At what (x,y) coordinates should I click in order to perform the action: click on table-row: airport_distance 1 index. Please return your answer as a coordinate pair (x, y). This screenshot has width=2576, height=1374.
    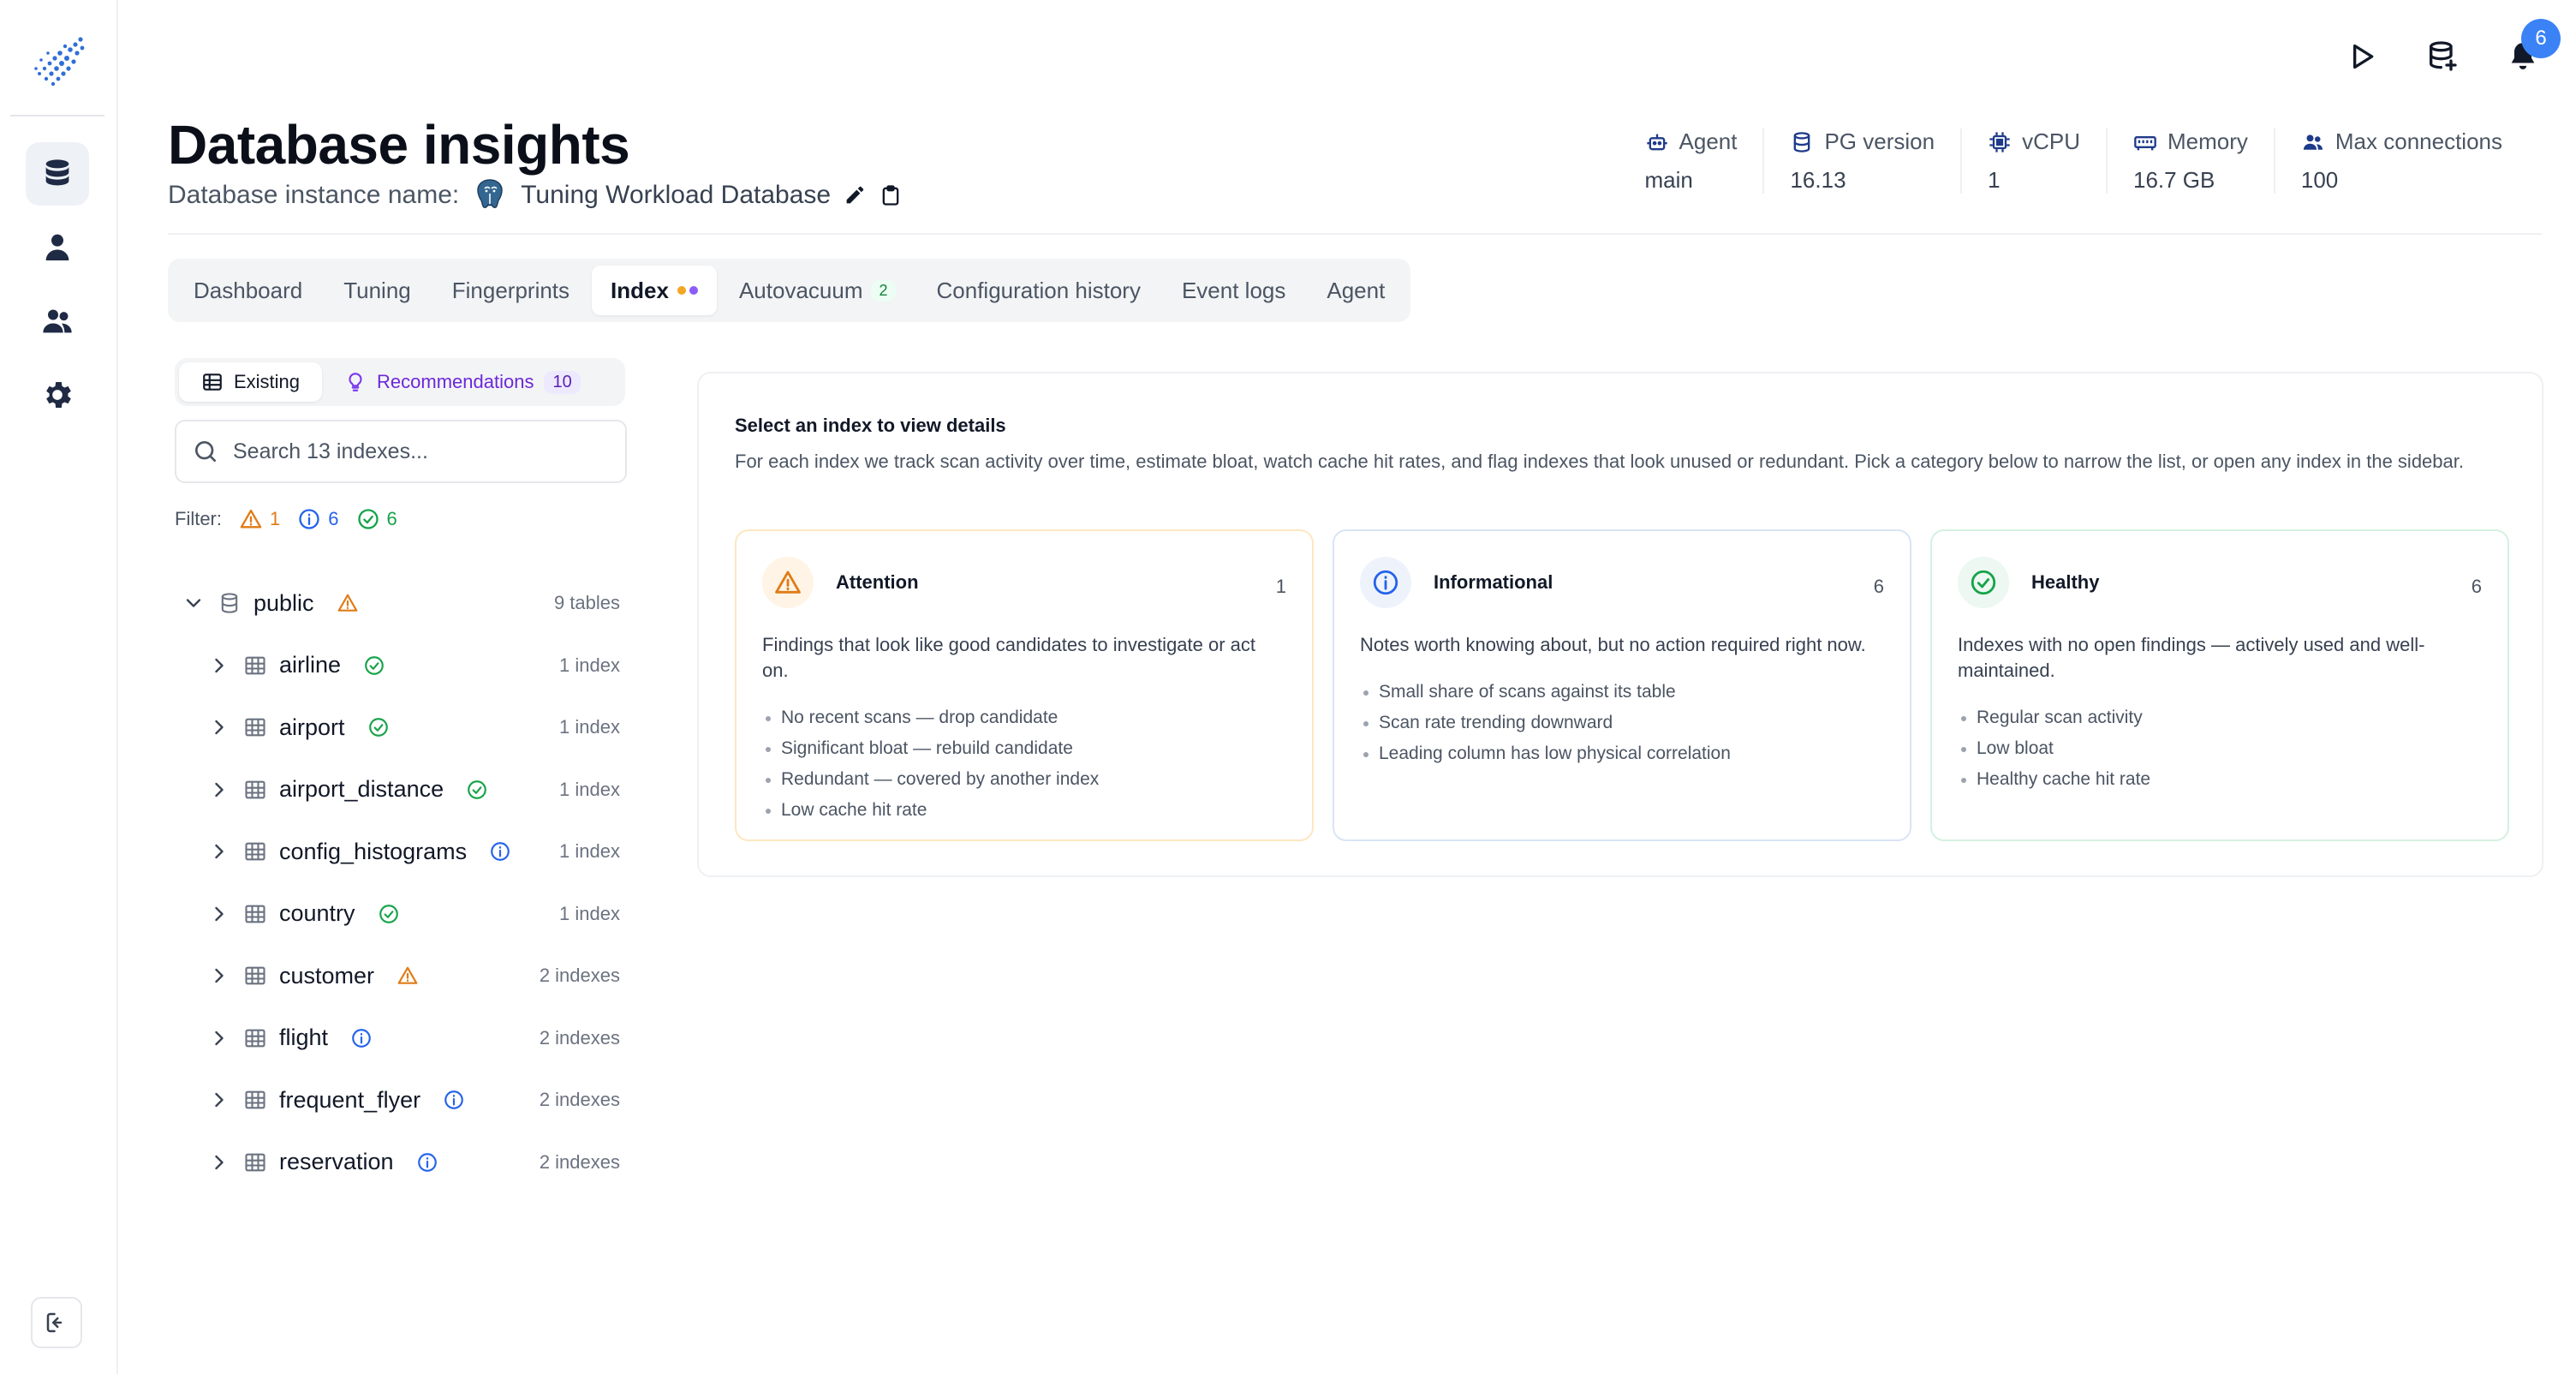
    Looking at the image, I should click on (401, 790).